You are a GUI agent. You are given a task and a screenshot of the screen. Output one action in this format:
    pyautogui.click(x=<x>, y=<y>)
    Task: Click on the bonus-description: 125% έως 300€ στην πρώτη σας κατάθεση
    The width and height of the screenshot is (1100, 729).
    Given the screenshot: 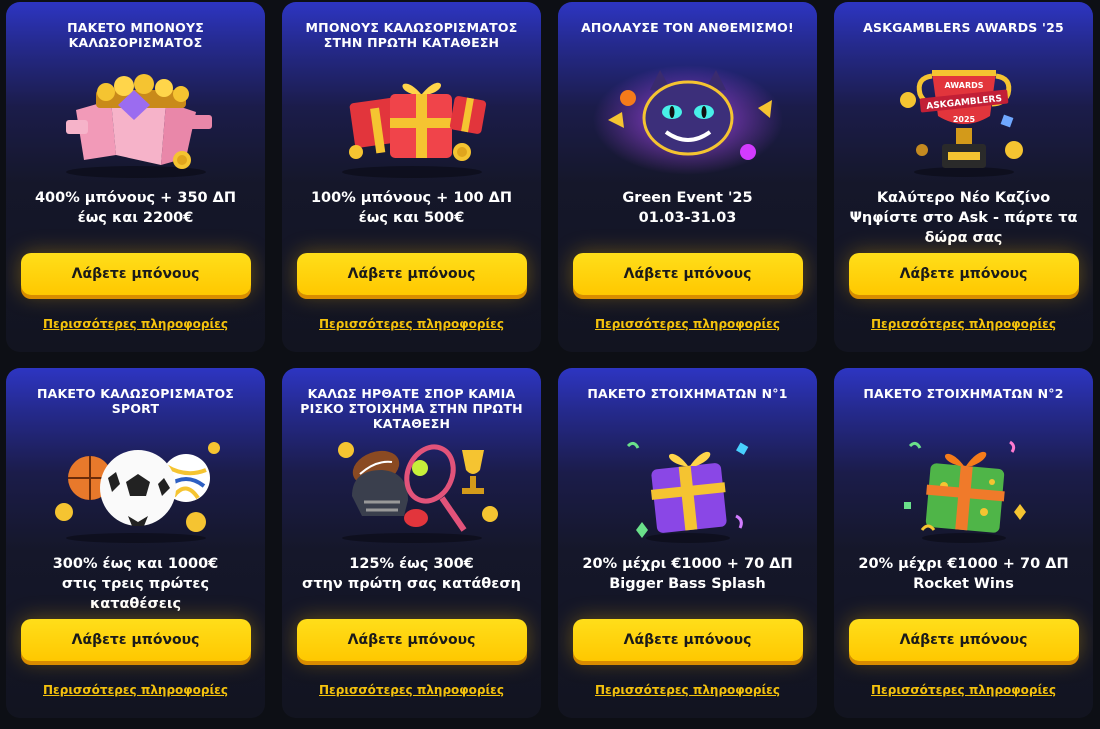 What is the action you would take?
    pyautogui.click(x=411, y=574)
    